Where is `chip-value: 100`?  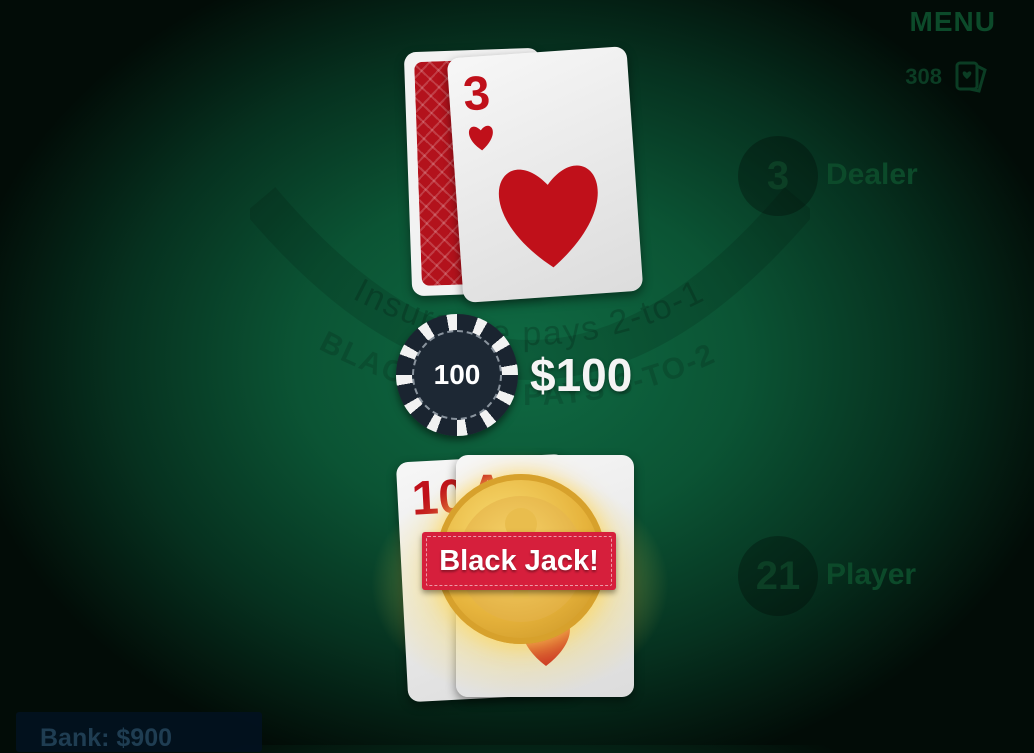 chip-value: 100 is located at coordinates (457, 375).